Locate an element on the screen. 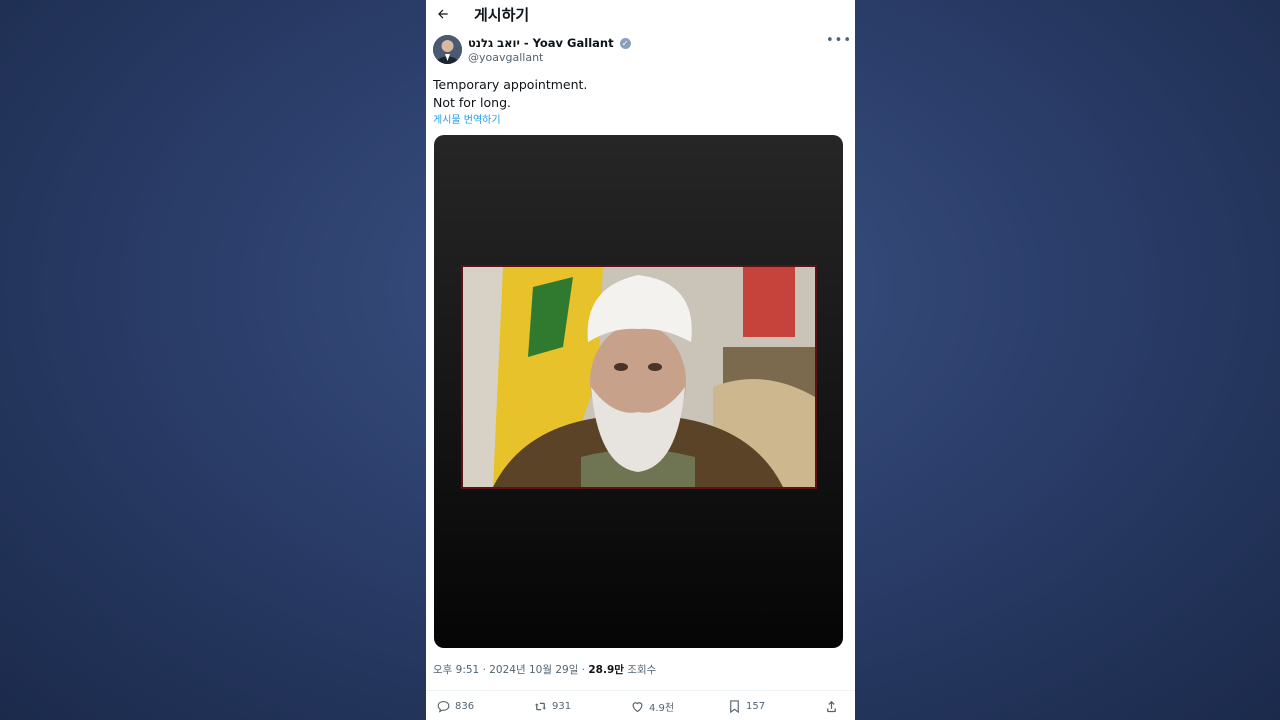 The height and width of the screenshot is (720, 1280). post-meta: 오후 9:51 · 2024년 10월 29일 · 28.9만 조회수 is located at coordinates (544, 669).